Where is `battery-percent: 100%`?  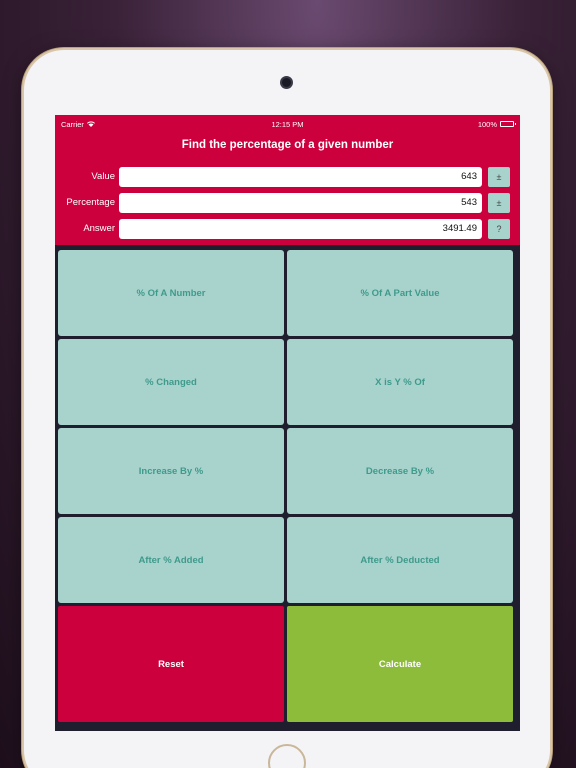 battery-percent: 100% is located at coordinates (487, 124).